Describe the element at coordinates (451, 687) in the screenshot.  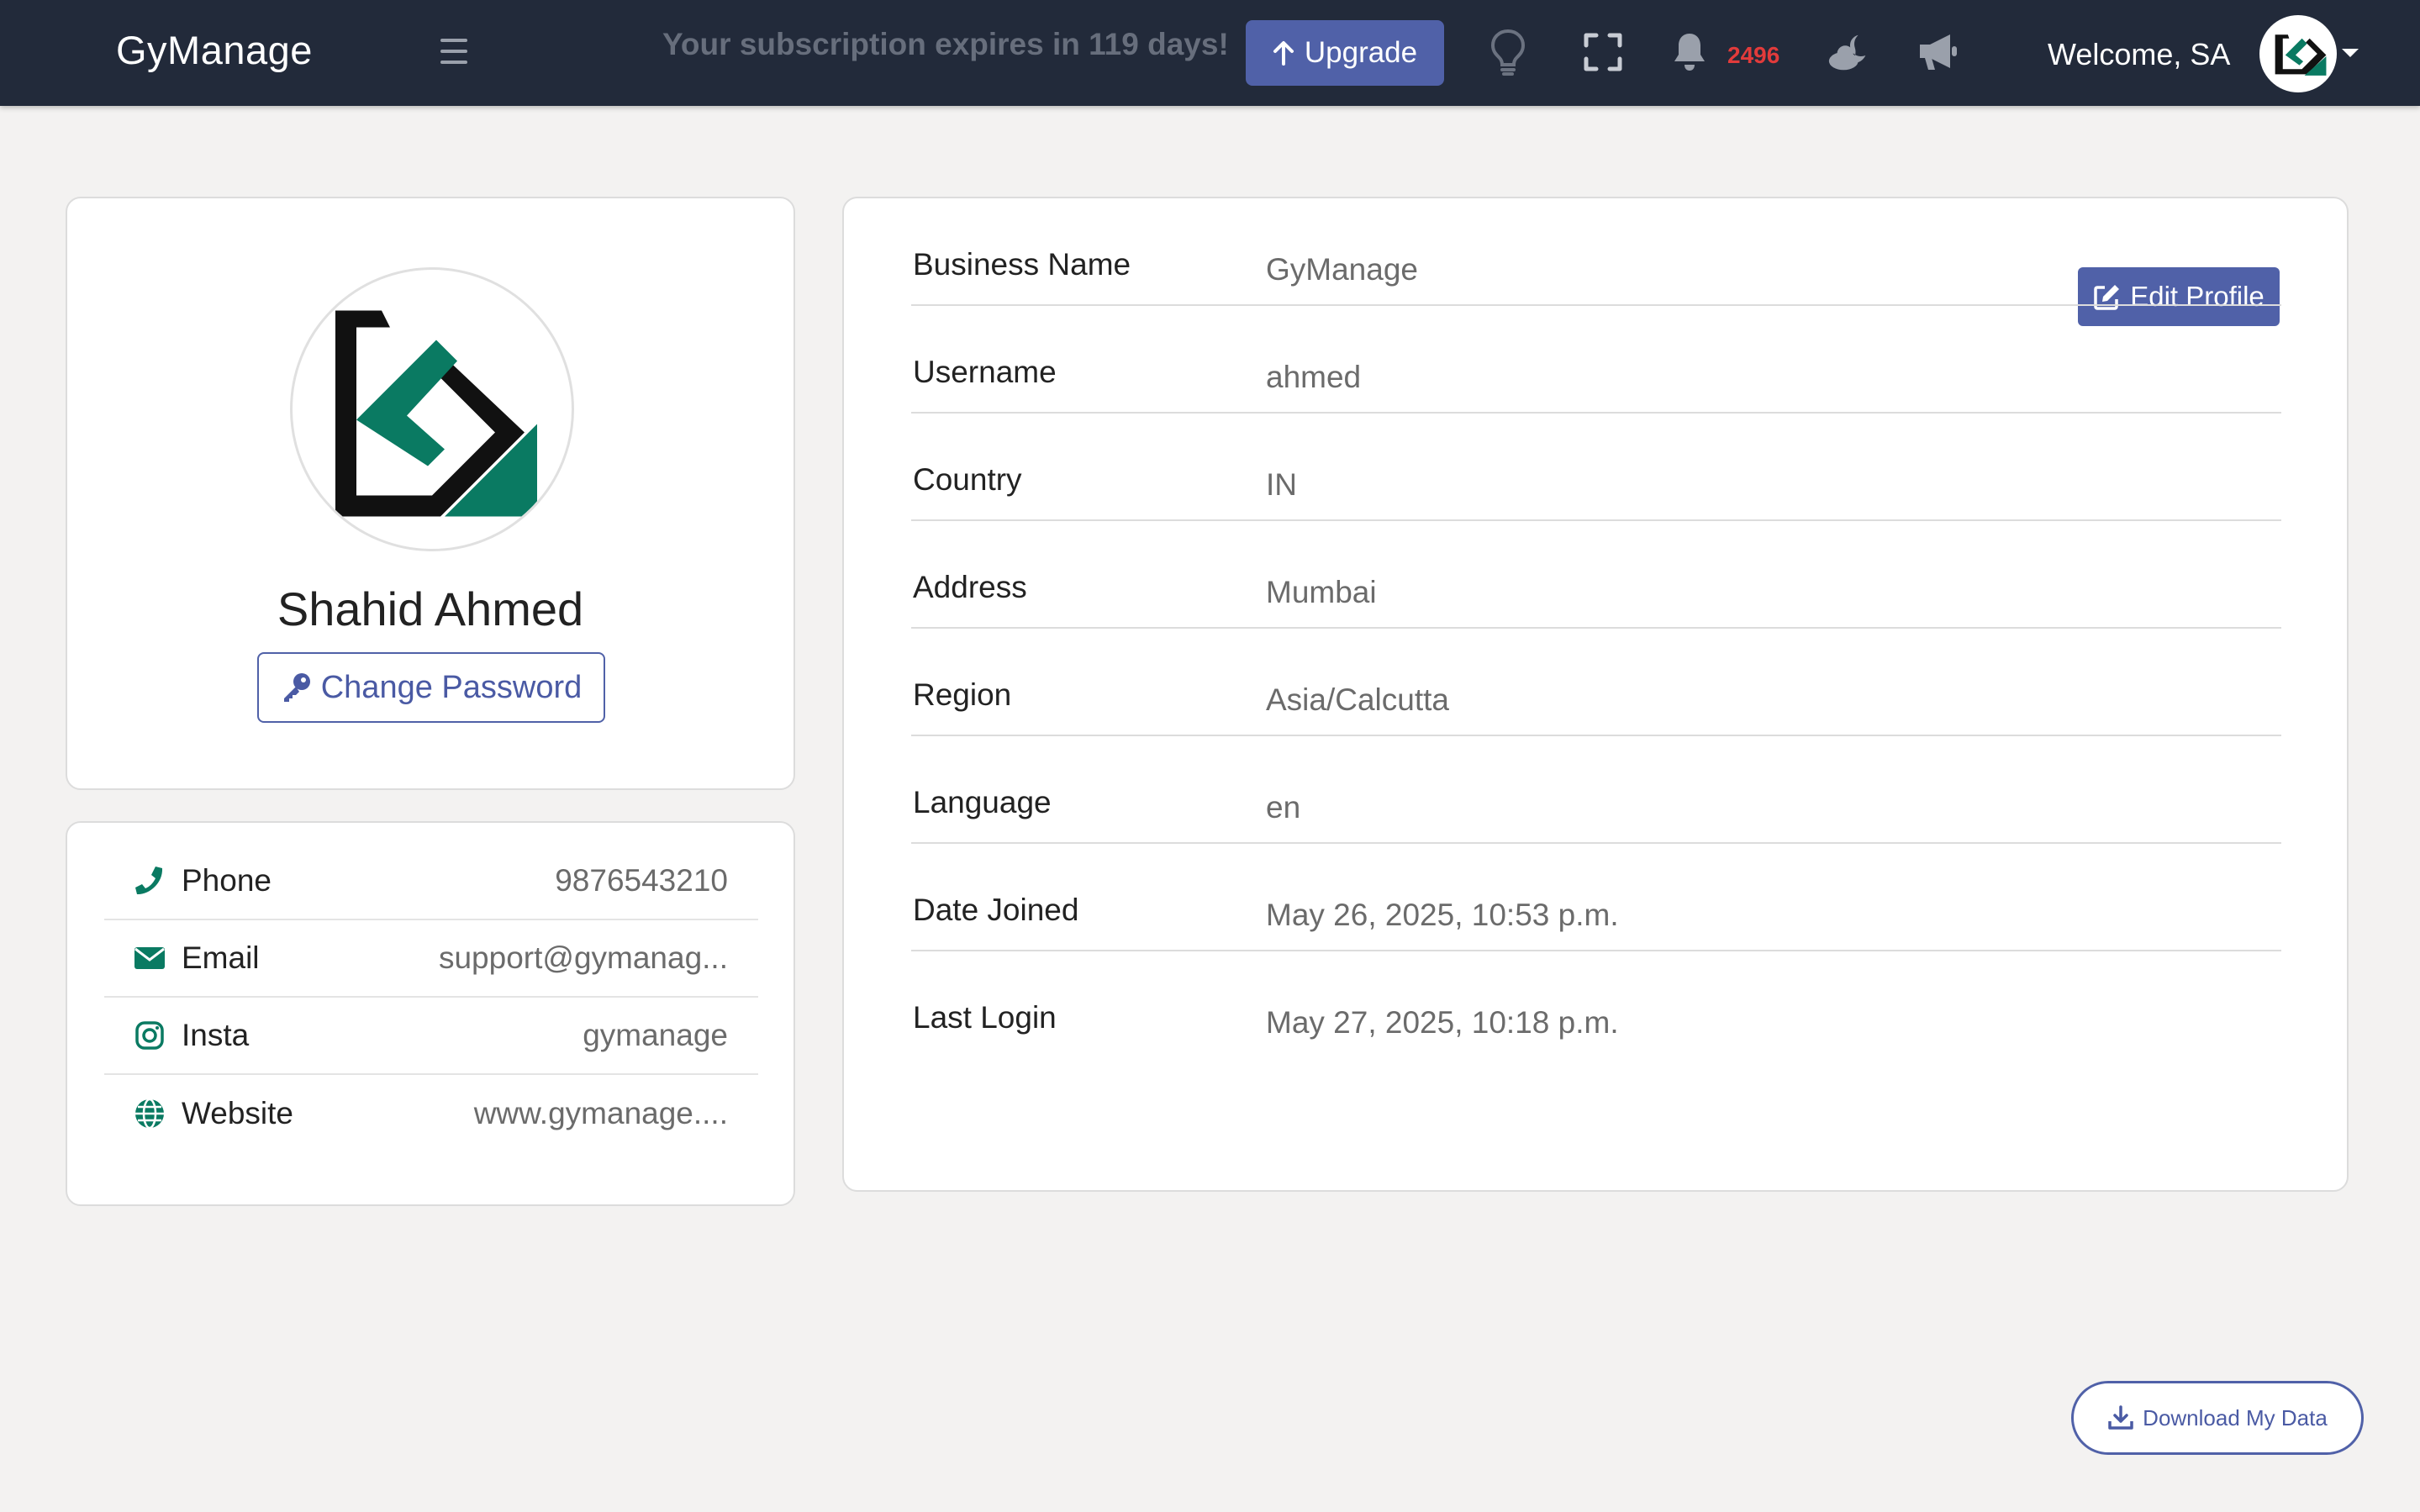
I see `change-password-label: Change Password` at that location.